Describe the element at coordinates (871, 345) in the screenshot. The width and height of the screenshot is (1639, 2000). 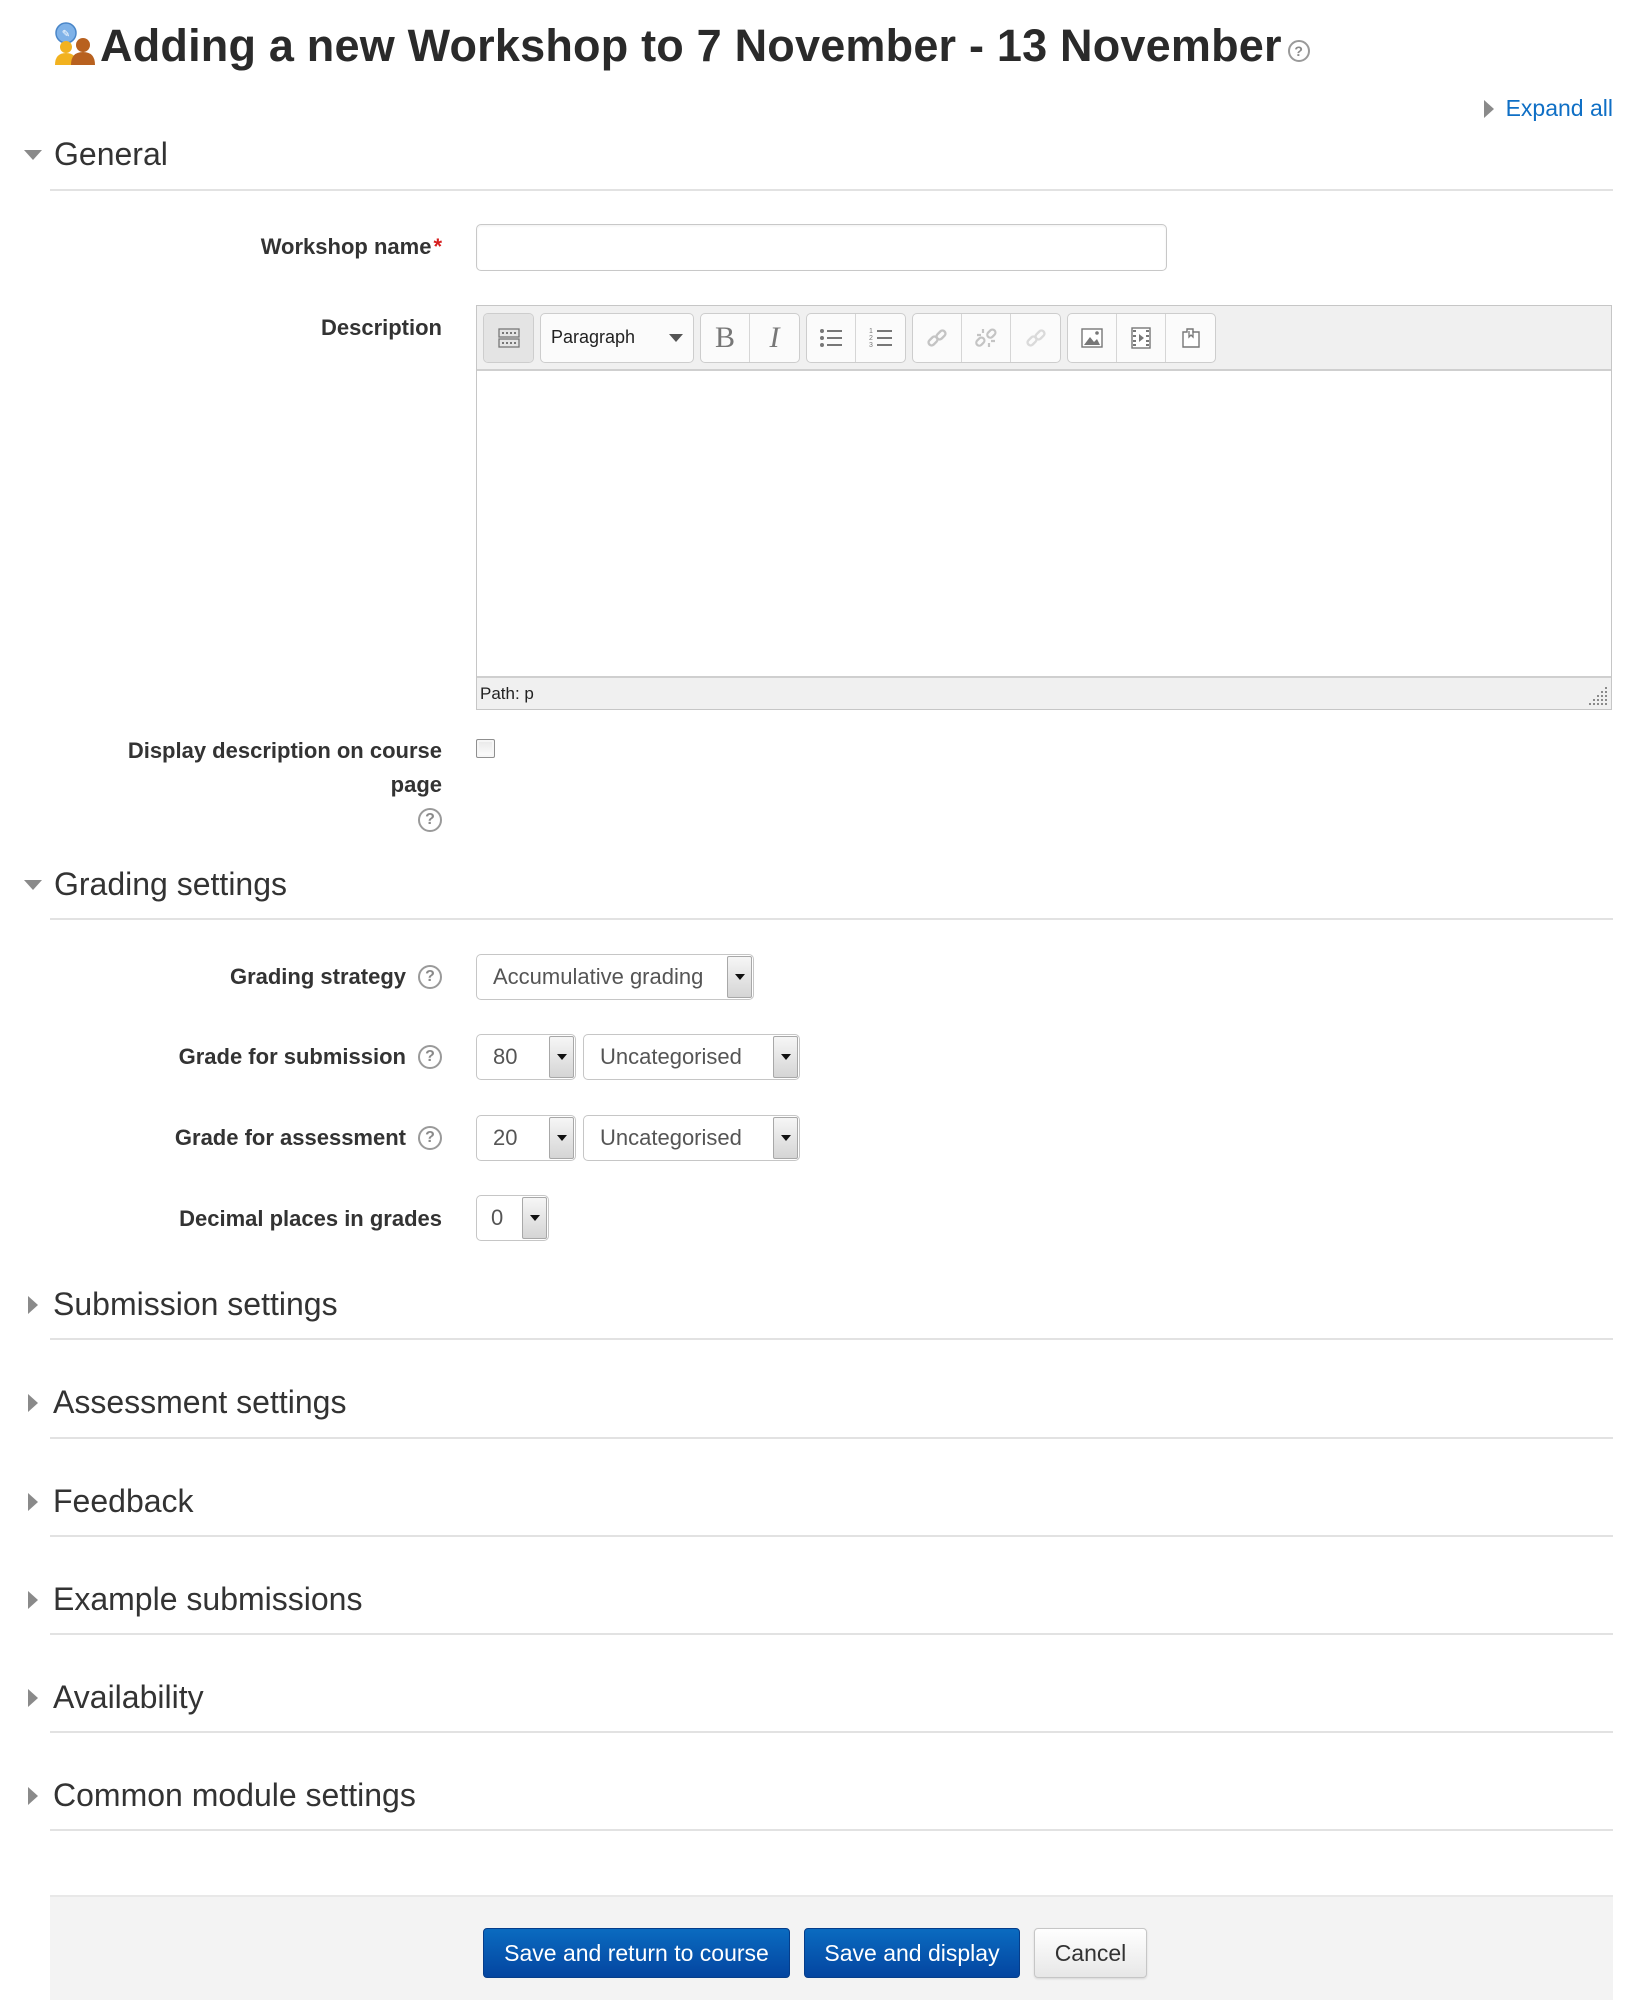
I see `svg-text: 3` at that location.